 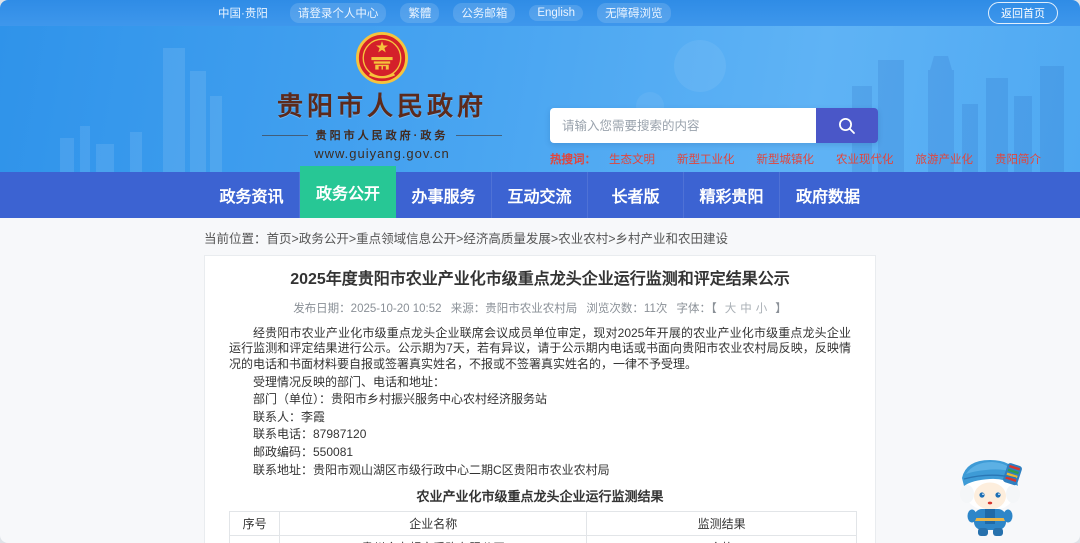 I want to click on table-header-cell: 序号, so click(x=254, y=524).